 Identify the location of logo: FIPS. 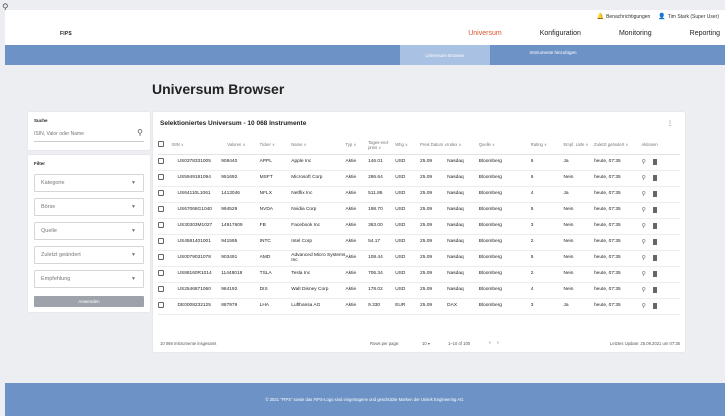
(66, 34).